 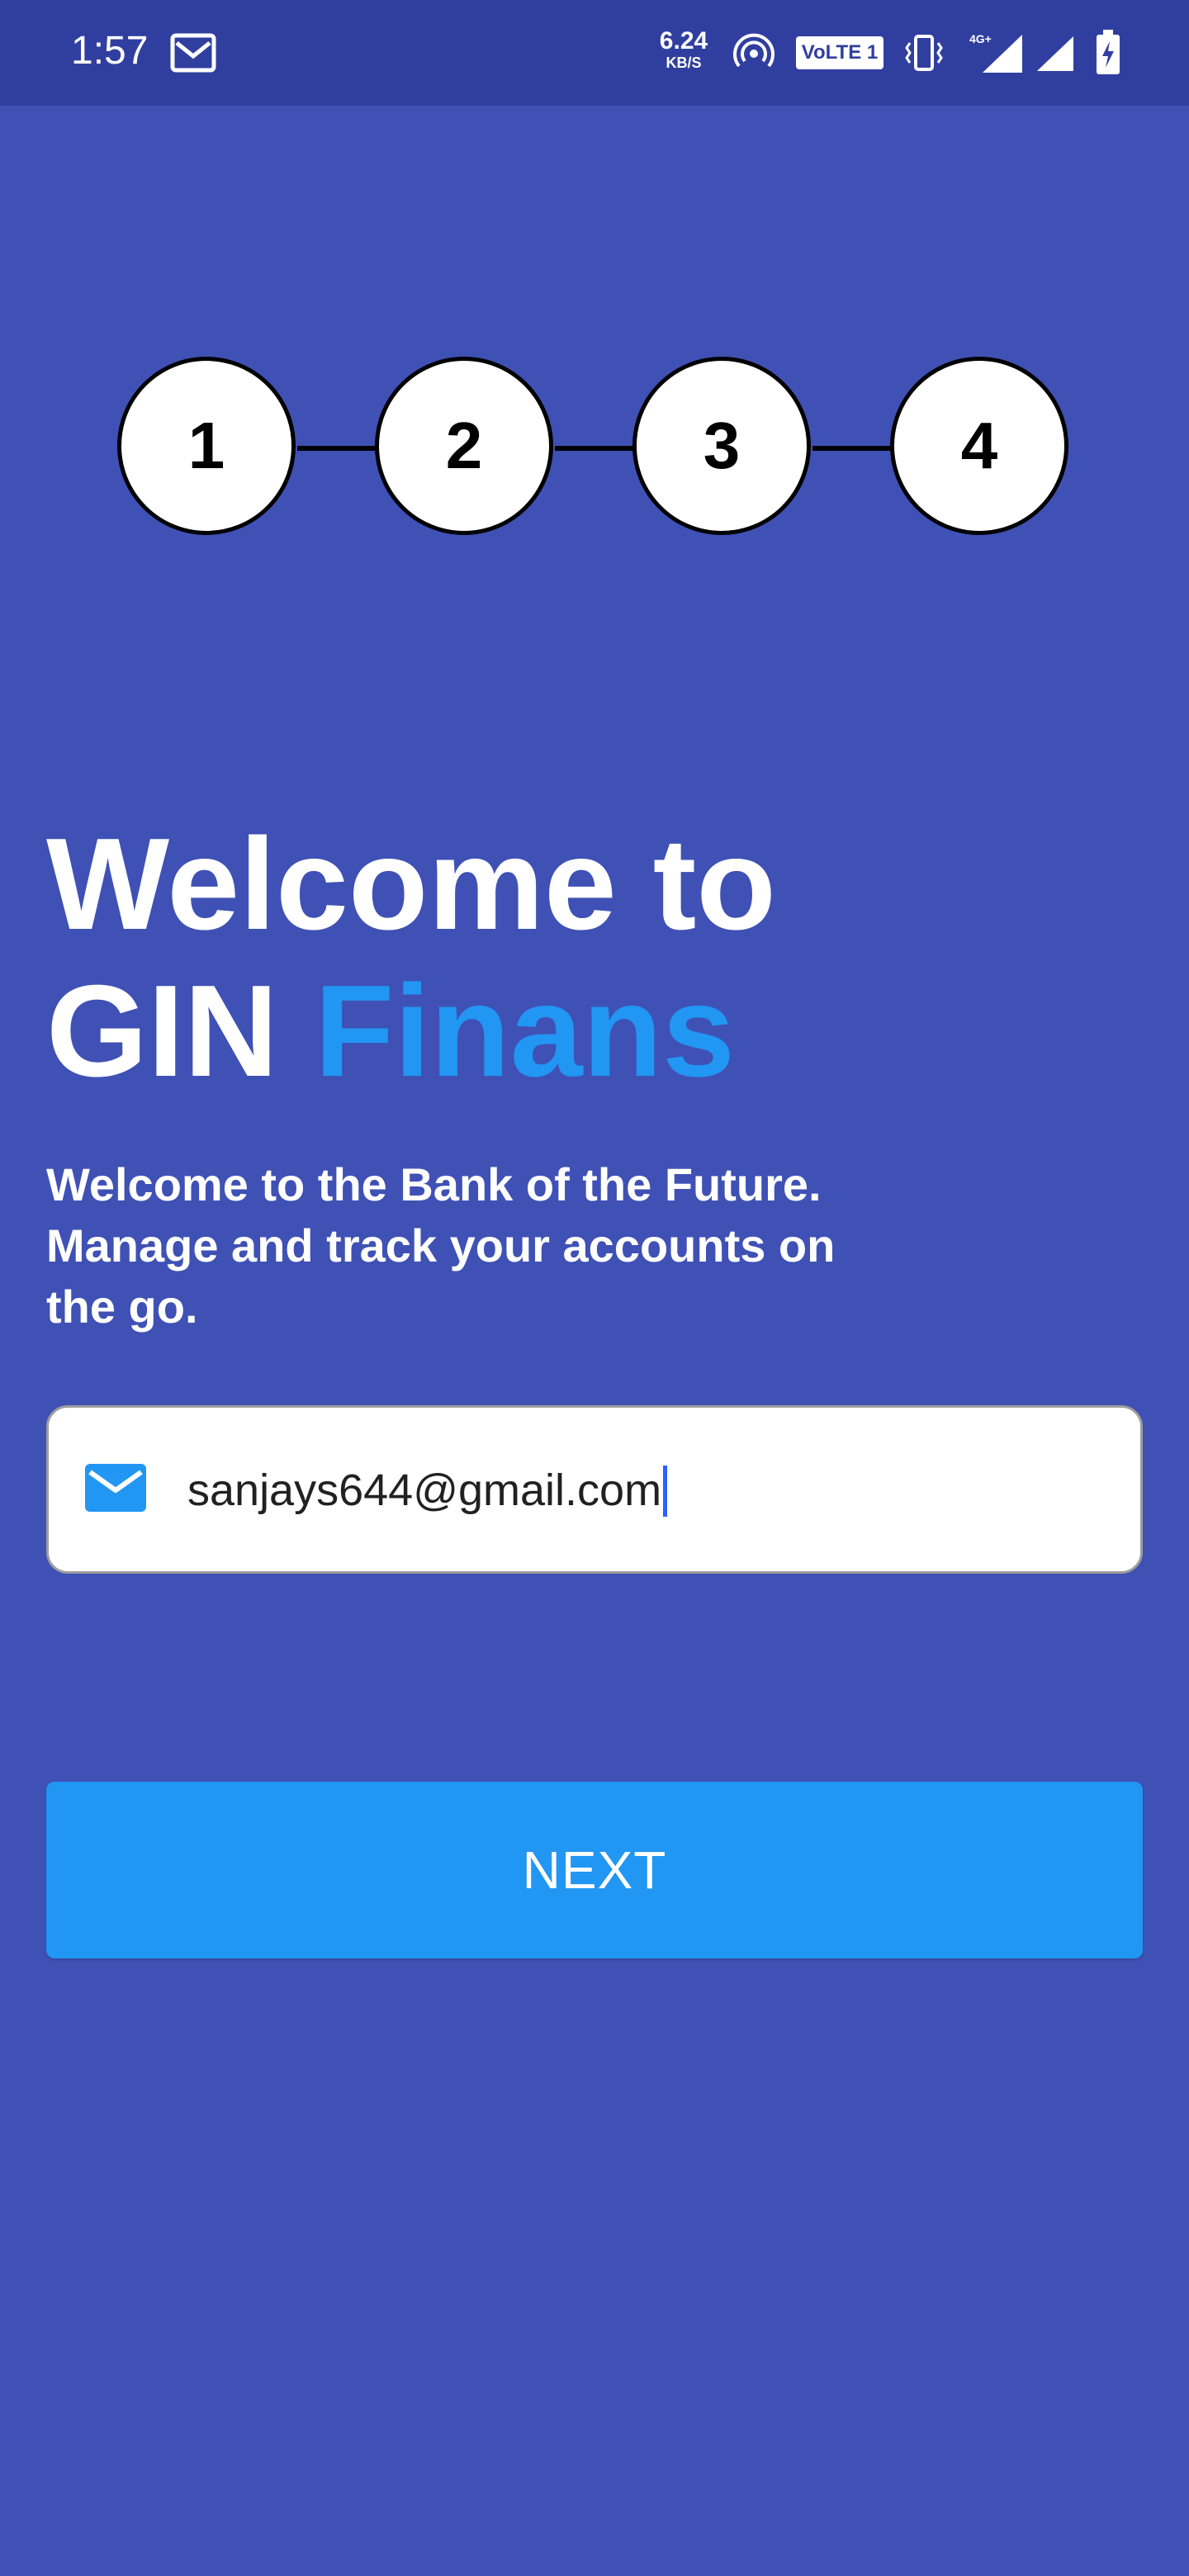 I want to click on step-1: 1, so click(x=206, y=446).